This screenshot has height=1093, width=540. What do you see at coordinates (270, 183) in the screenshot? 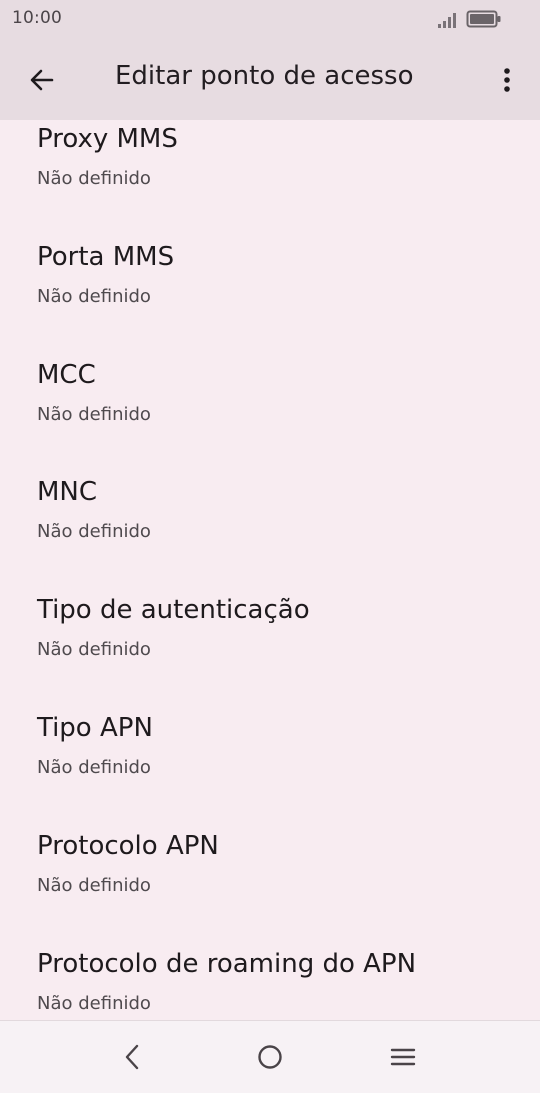
I see `list-item-proxy-mms: Proxy MMS Não definido` at bounding box center [270, 183].